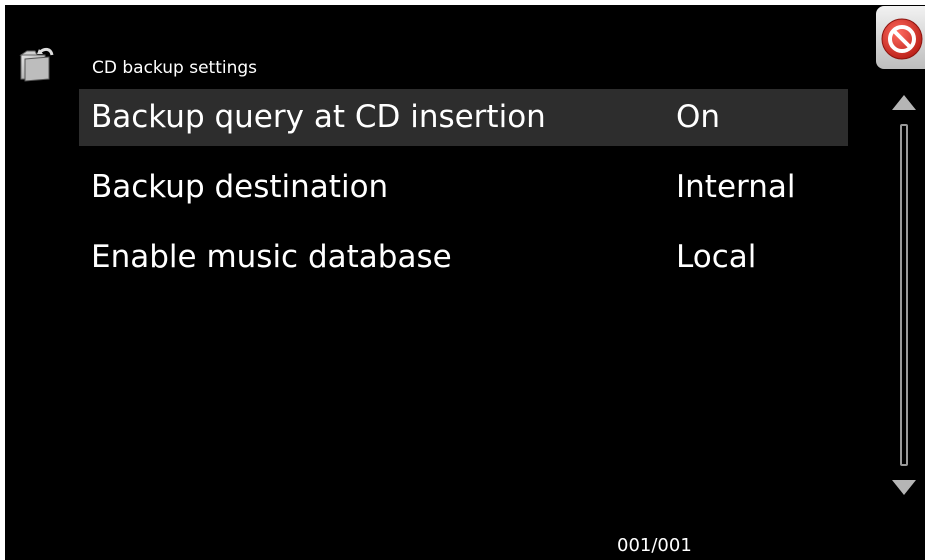  Describe the element at coordinates (654, 545) in the screenshot. I see `page-indicator: 001/001` at that location.